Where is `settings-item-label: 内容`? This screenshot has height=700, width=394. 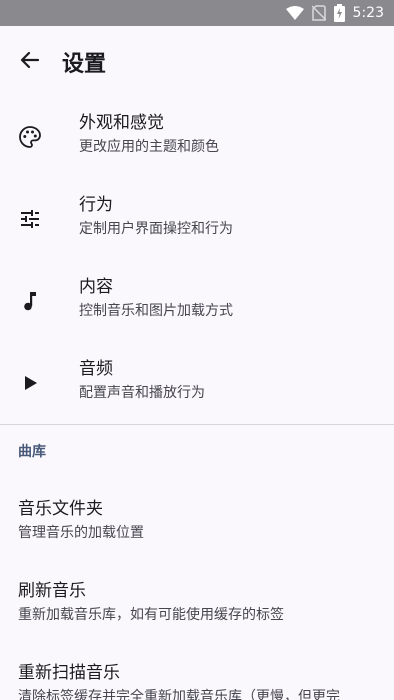
settings-item-label: 内容 is located at coordinates (96, 287).